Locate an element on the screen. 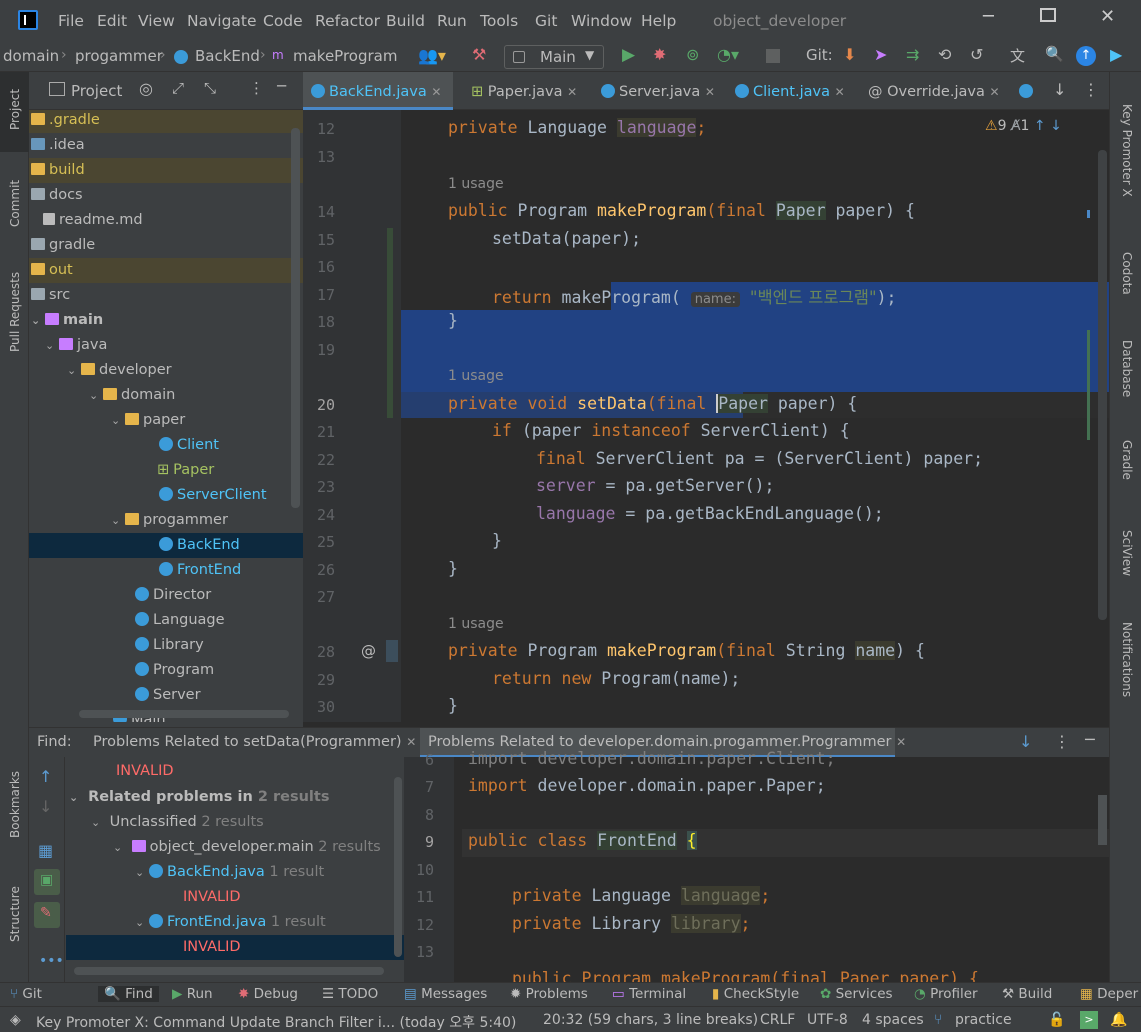 Image resolution: width=1141 pixels, height=1032 pixels. find-scrollbar is located at coordinates (398, 867).